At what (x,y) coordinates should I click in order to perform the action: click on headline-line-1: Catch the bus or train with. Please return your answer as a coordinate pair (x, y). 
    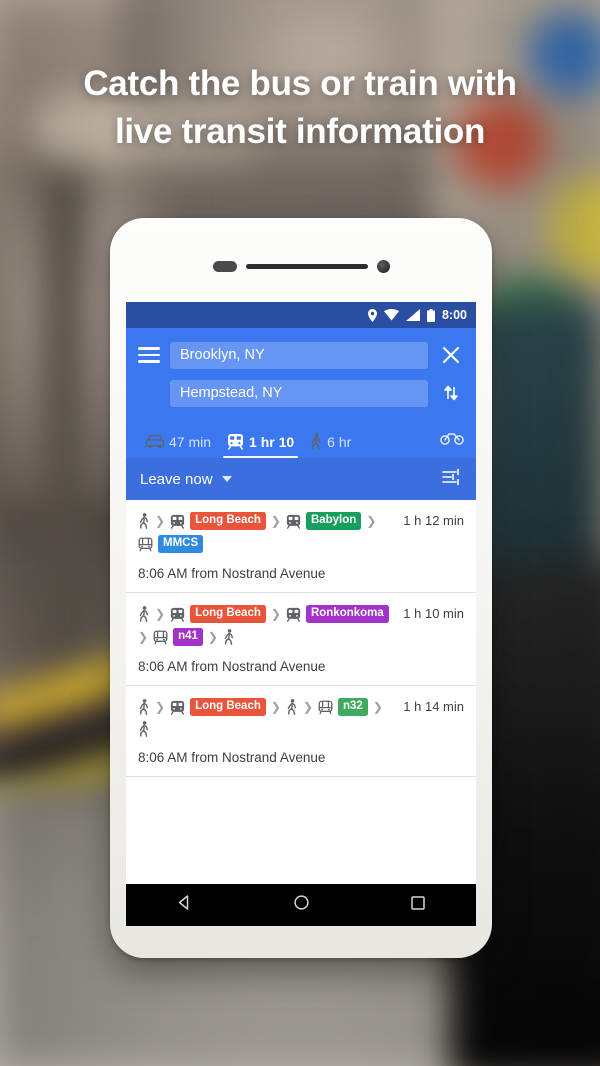
    Looking at the image, I should click on (300, 83).